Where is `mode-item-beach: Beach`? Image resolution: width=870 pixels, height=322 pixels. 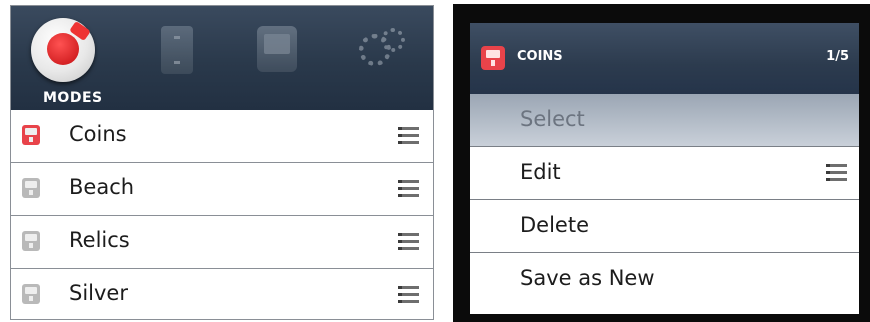
mode-item-beach: Beach is located at coordinates (222, 189).